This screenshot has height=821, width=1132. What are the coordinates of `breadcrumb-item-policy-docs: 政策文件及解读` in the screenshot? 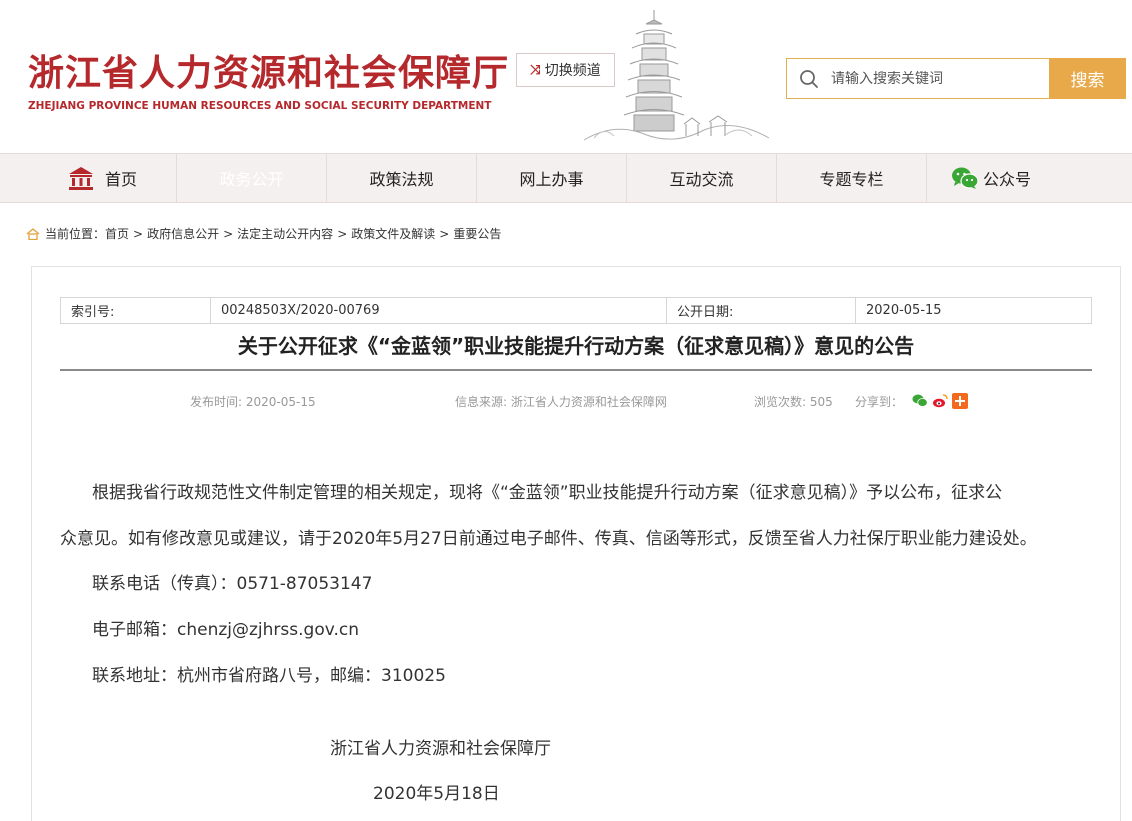 It's located at (393, 233).